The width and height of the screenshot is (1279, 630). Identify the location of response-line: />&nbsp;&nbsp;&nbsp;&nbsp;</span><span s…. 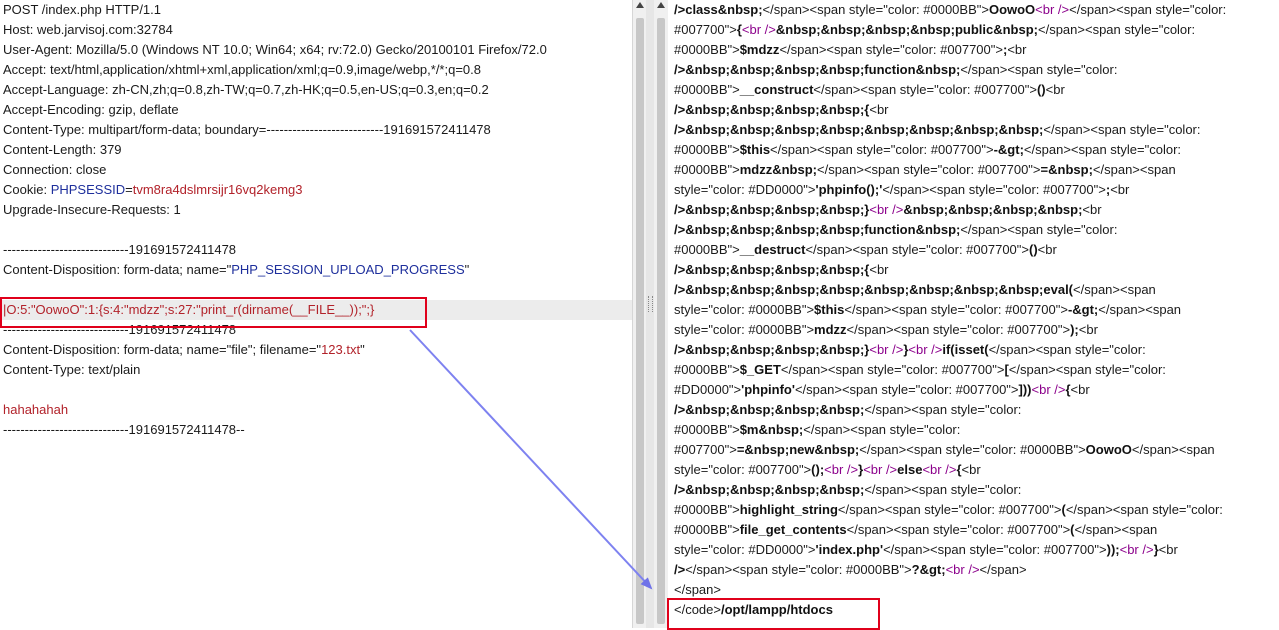
(973, 410).